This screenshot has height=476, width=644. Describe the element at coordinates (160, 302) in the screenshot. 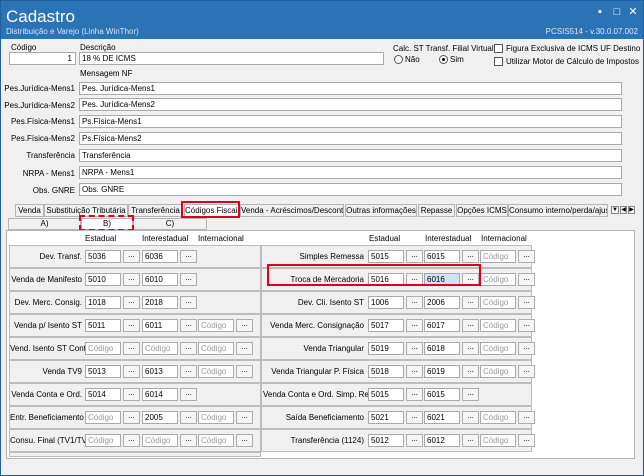

I see `interestadual-input: 2018` at that location.